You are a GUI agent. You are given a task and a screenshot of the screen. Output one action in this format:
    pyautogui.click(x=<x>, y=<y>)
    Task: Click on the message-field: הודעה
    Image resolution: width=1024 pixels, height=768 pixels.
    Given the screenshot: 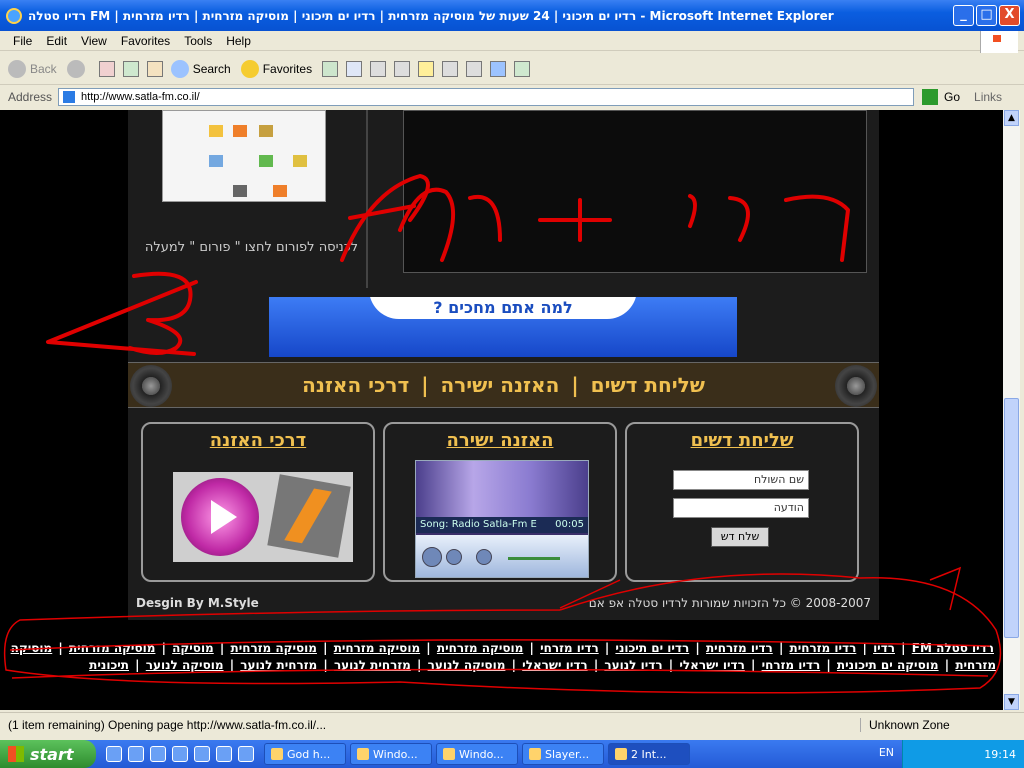 What is the action you would take?
    pyautogui.click(x=741, y=508)
    